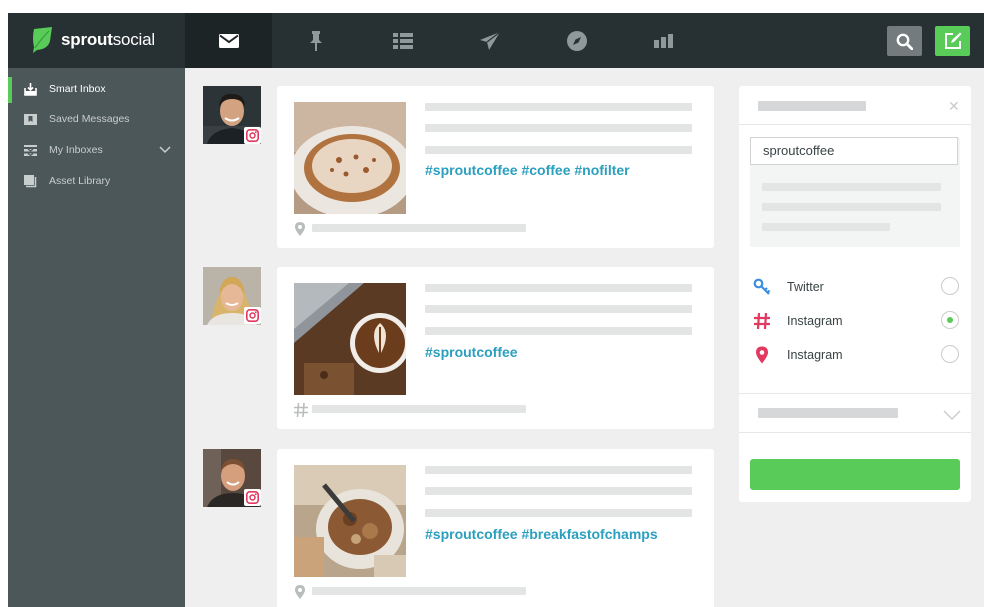 Image resolution: width=984 pixels, height=607 pixels. I want to click on compass-icon, so click(576, 40).